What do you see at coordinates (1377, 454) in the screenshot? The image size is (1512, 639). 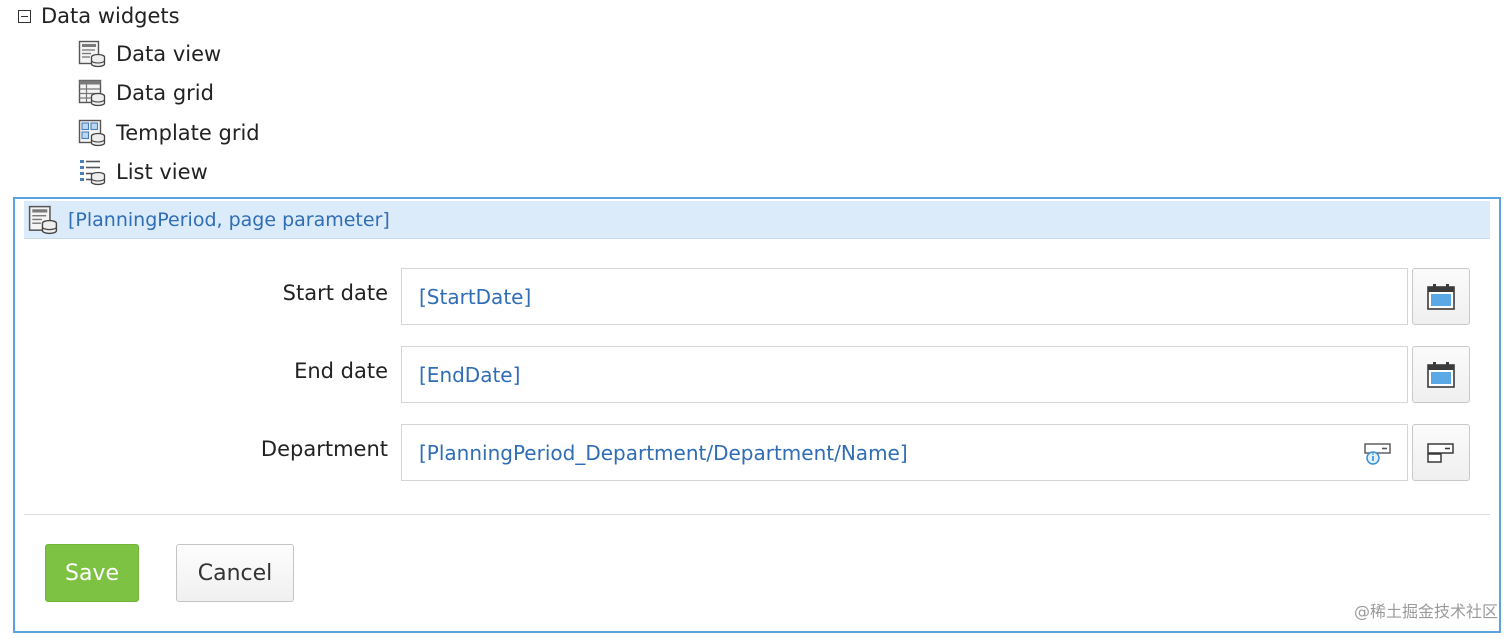 I see `reference-info-icon` at bounding box center [1377, 454].